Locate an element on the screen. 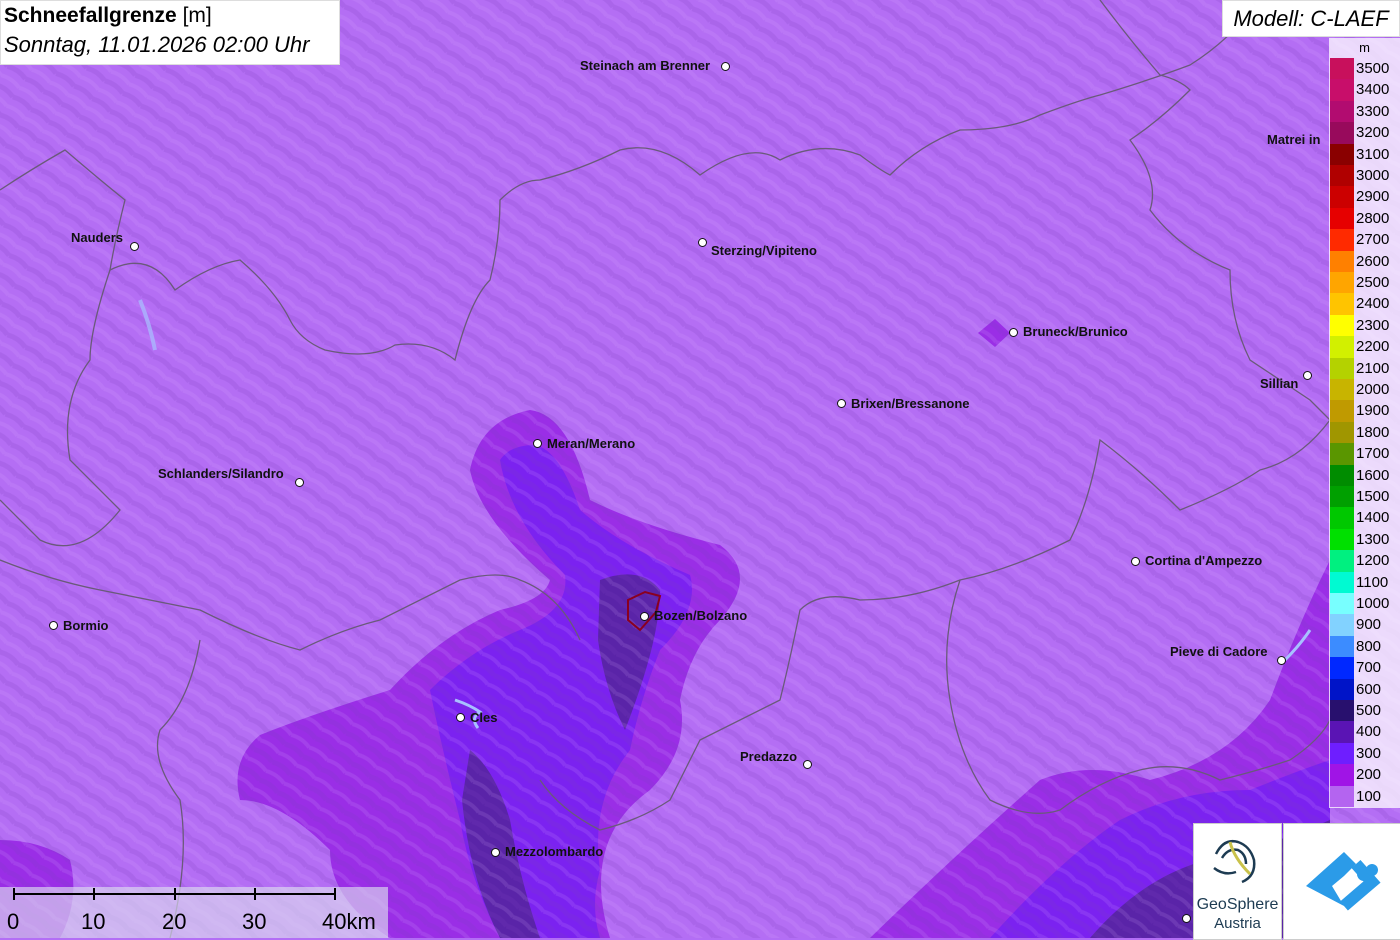 This screenshot has width=1400, height=940. legend-value: 1800 is located at coordinates (1373, 432).